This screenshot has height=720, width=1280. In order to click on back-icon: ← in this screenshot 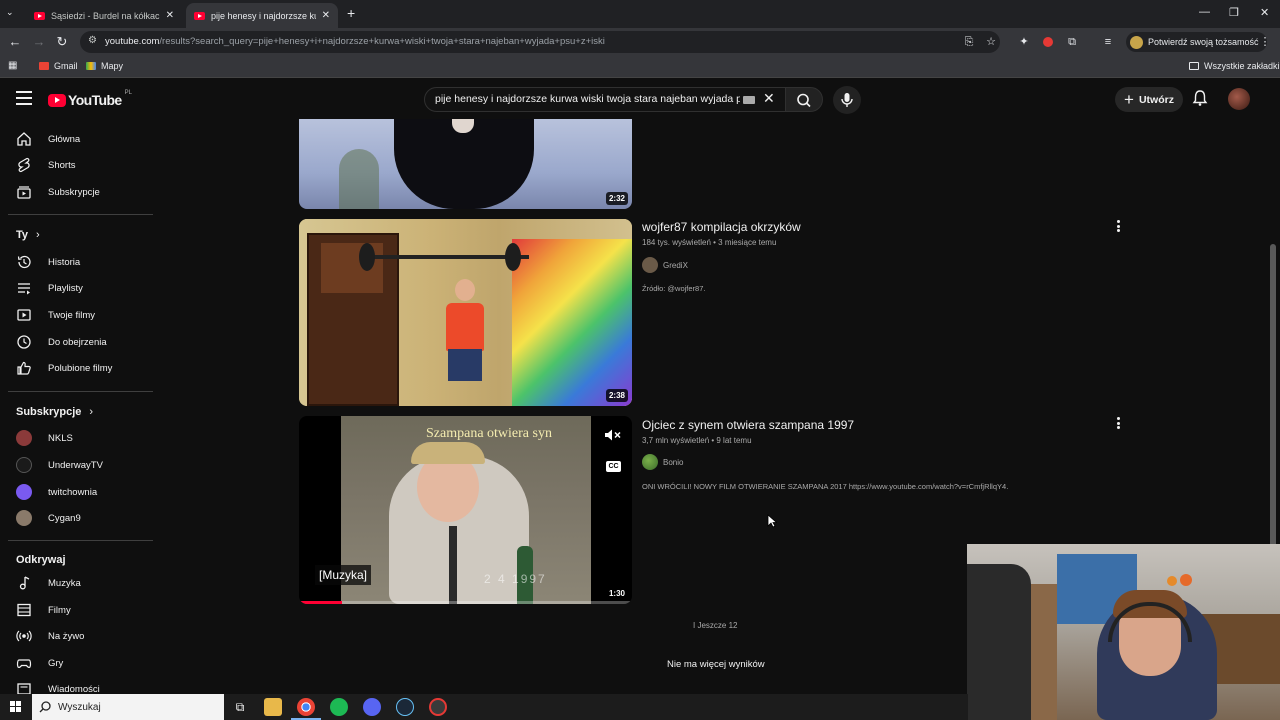, I will do `click(15, 42)`.